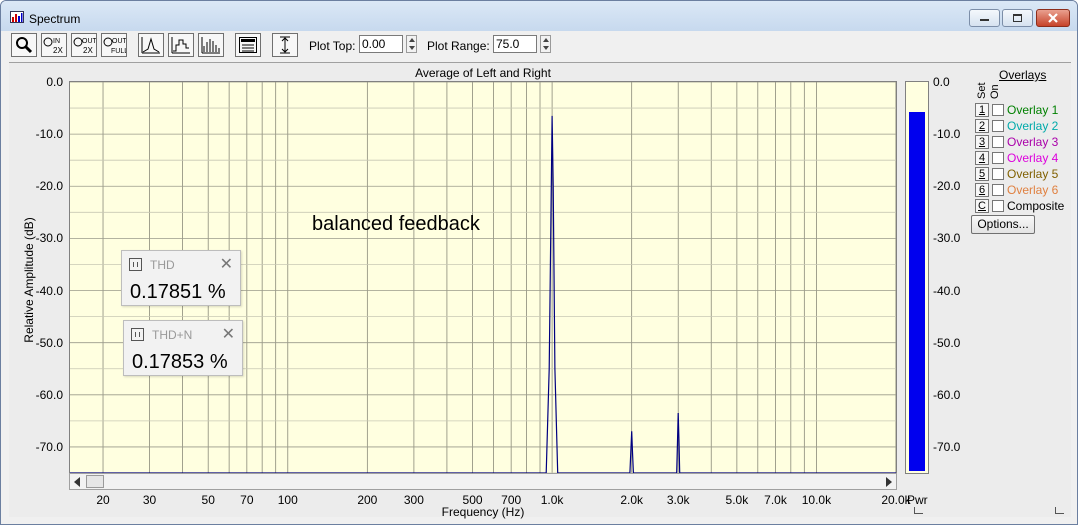 The width and height of the screenshot is (1078, 525). What do you see at coordinates (162, 265) in the screenshot?
I see `thd-readout-title: THD` at bounding box center [162, 265].